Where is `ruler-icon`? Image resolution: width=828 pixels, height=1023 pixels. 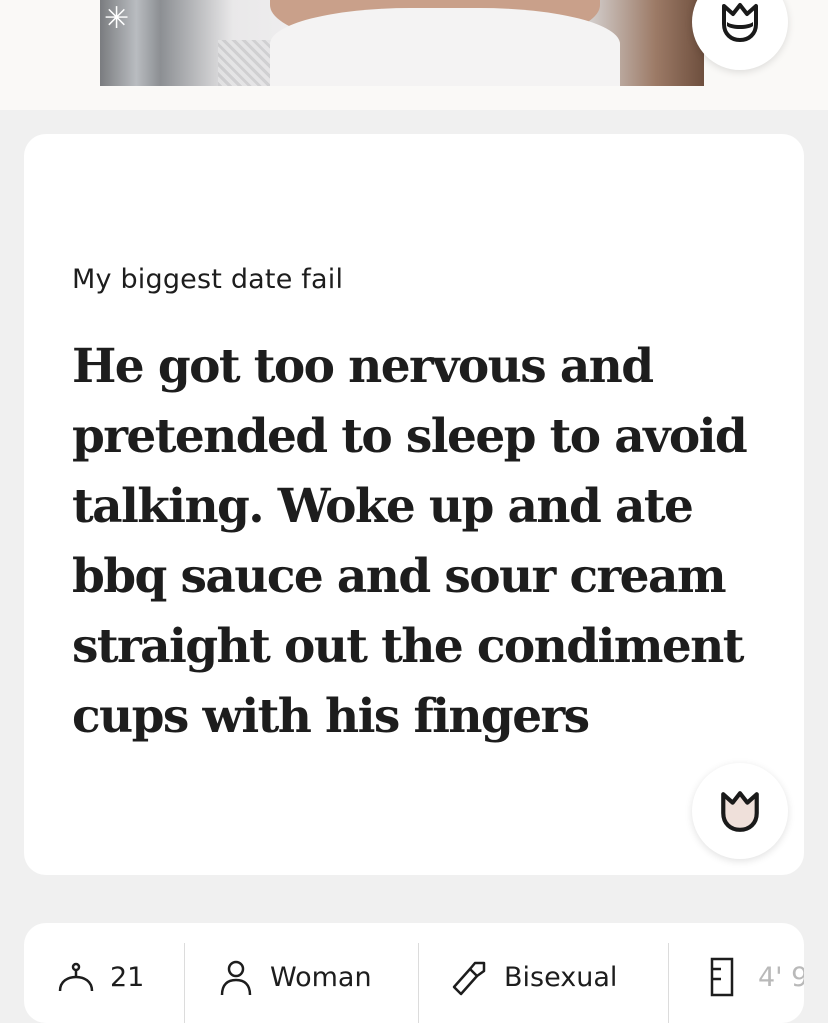 ruler-icon is located at coordinates (722, 977).